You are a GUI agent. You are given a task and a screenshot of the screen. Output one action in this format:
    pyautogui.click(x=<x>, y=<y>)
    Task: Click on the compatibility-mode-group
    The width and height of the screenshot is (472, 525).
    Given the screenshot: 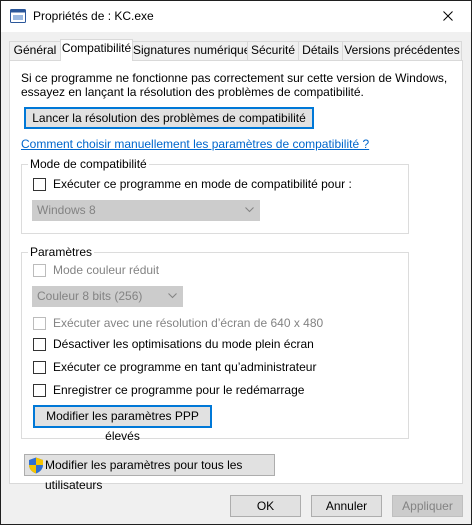 What is the action you would take?
    pyautogui.click(x=215, y=199)
    